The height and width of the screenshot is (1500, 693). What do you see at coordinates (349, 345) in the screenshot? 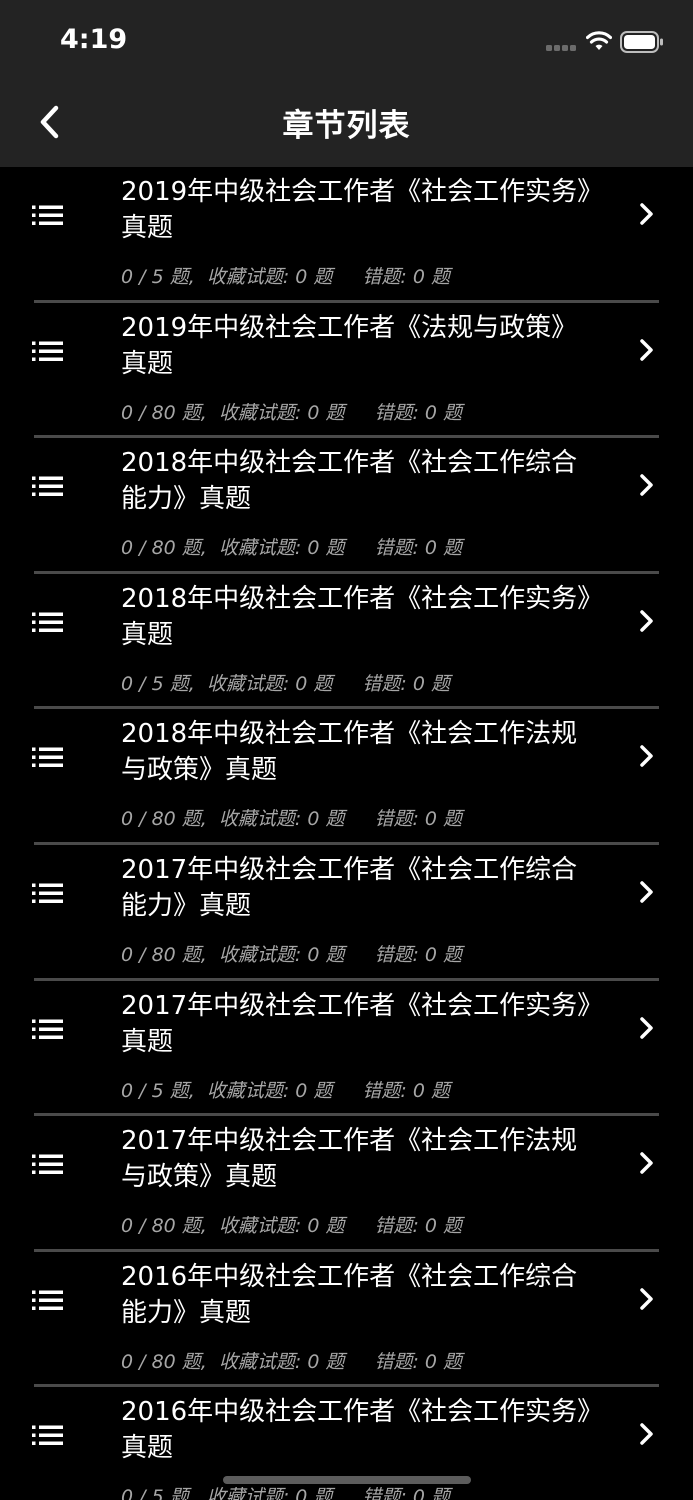
I see `chapter-title: 2019年中级社会工作者《法规与政策》真题` at bounding box center [349, 345].